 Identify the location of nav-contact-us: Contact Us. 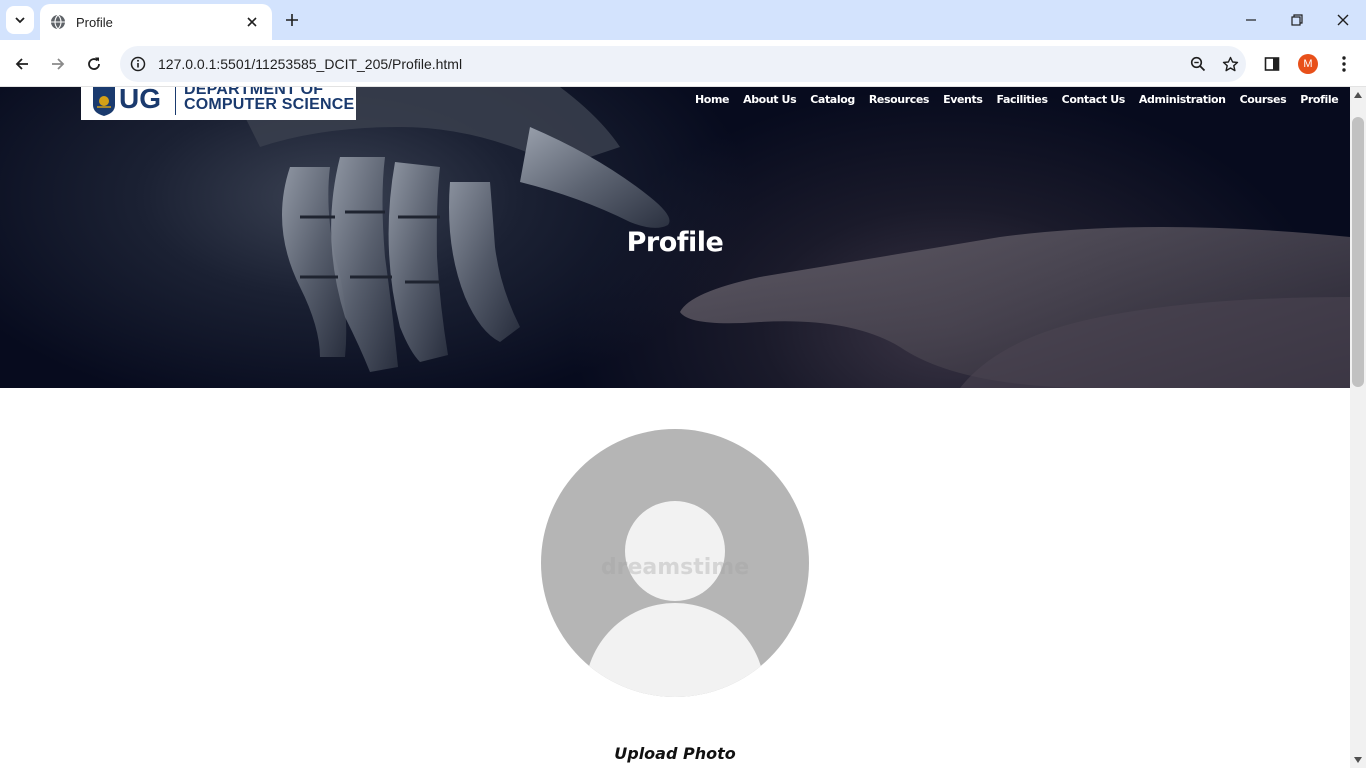
(1094, 100).